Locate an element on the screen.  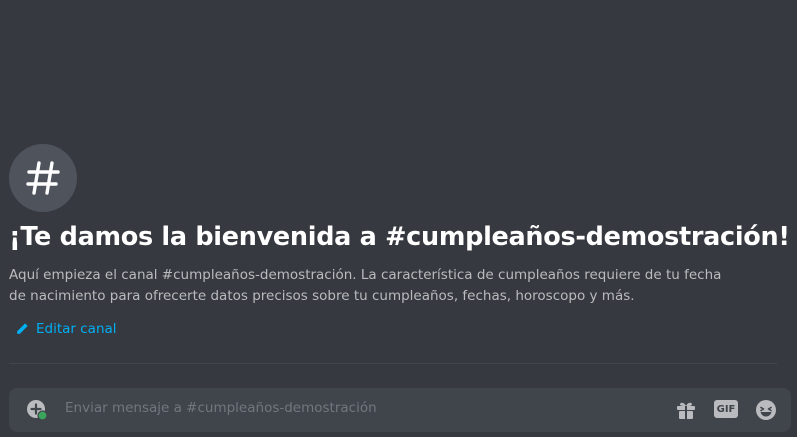
emoji-button is located at coordinates (766, 410).